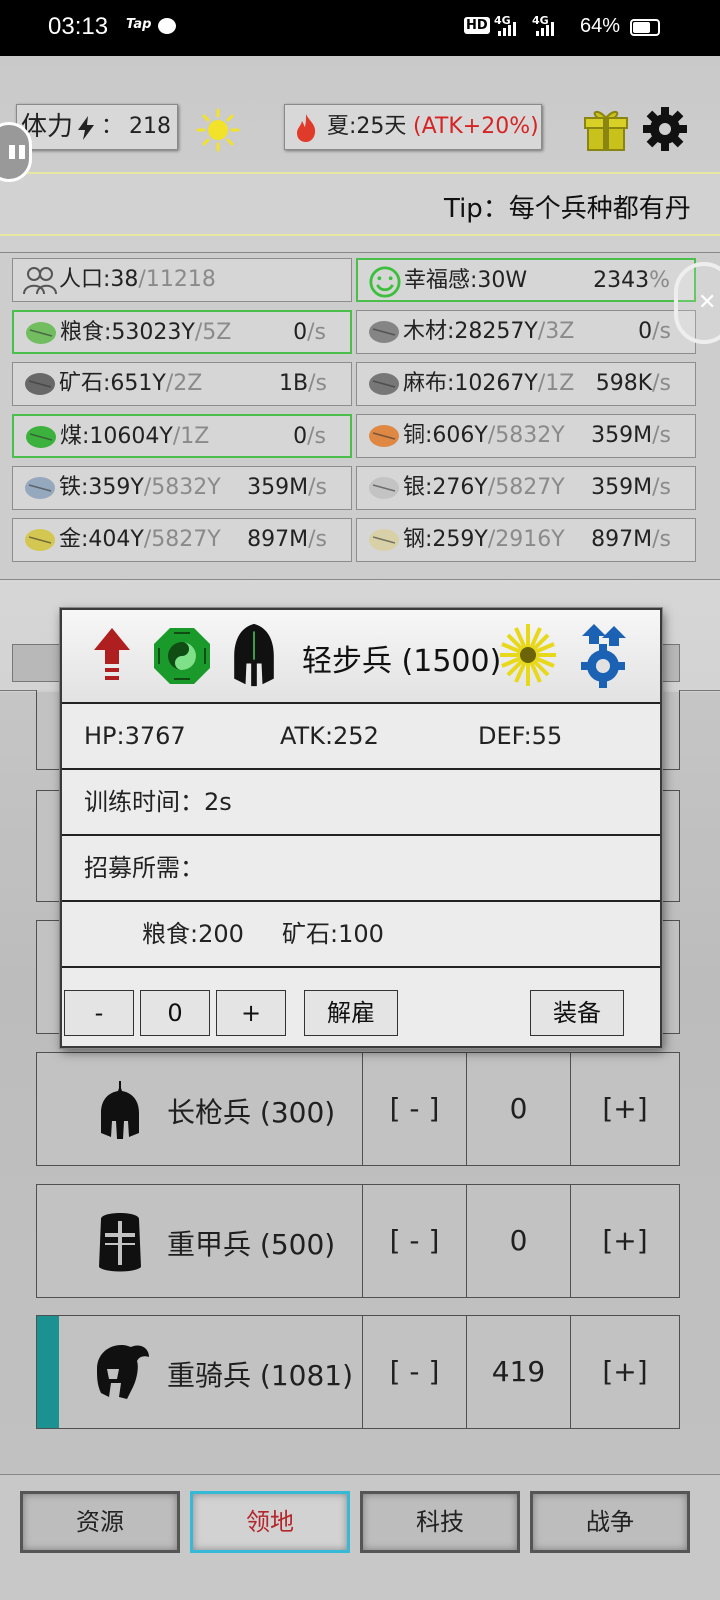 This screenshot has height=1600, width=720. What do you see at coordinates (610, 1522) in the screenshot?
I see `nav-war: 战争` at bounding box center [610, 1522].